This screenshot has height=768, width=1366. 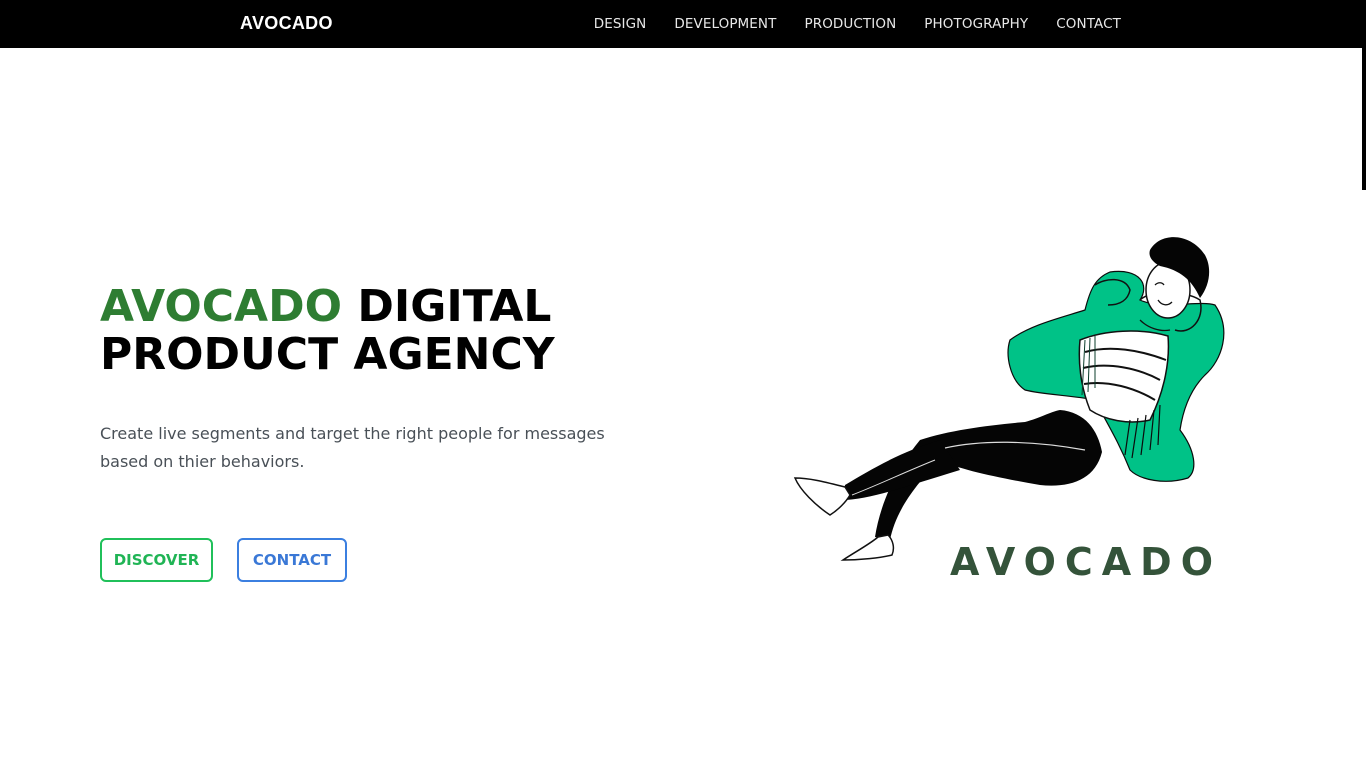 I want to click on nav-link-design: DESIGN, so click(x=620, y=24).